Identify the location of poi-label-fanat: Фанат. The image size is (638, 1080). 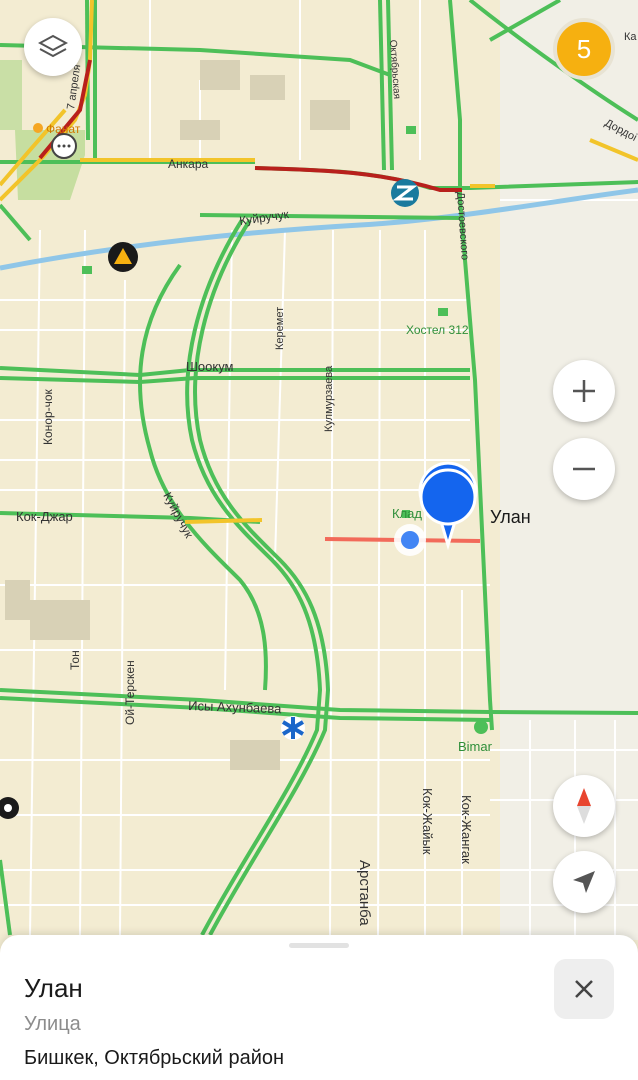
(63, 129).